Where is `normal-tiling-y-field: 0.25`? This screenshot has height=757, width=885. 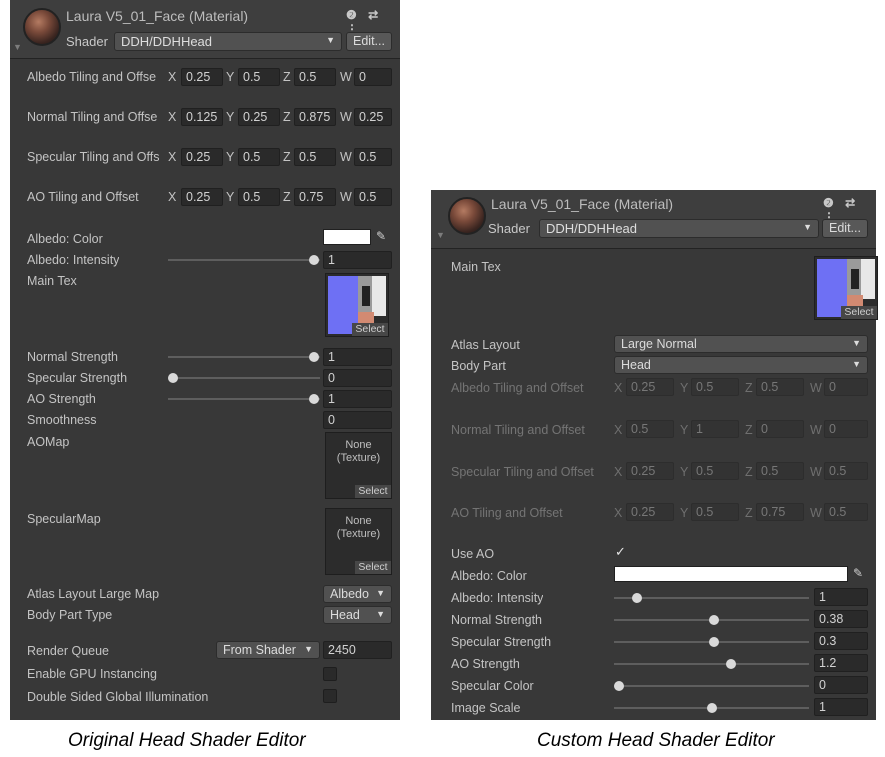 normal-tiling-y-field: 0.25 is located at coordinates (259, 117).